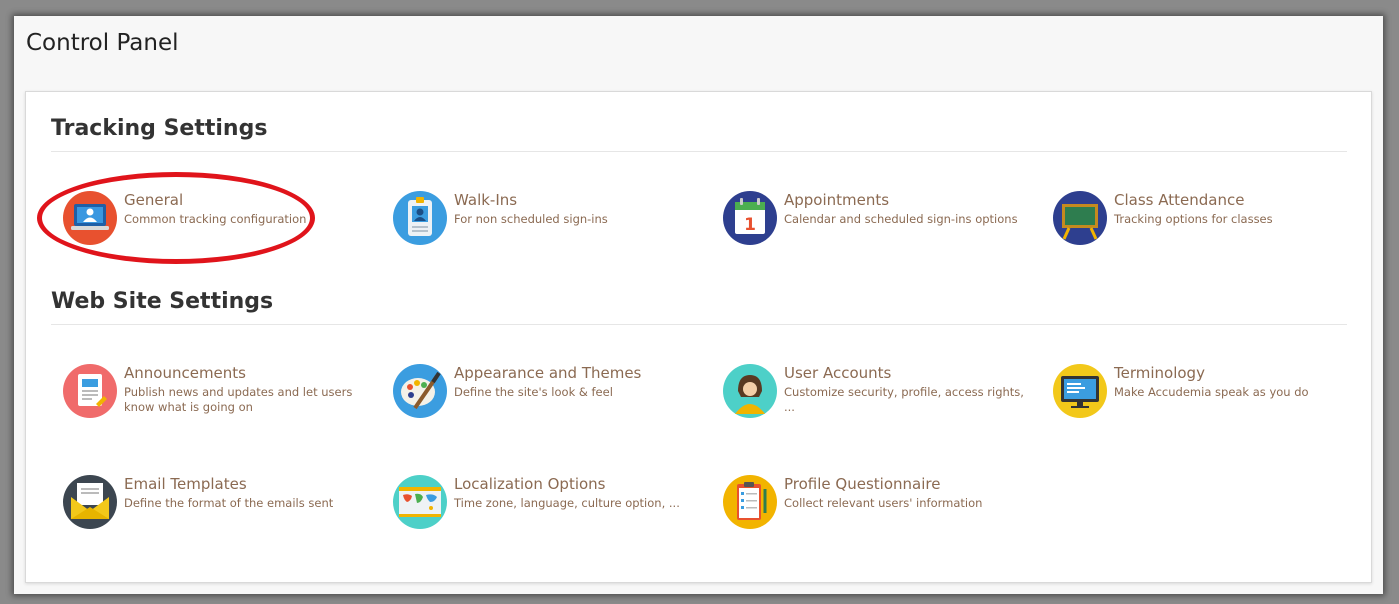  Describe the element at coordinates (154, 200) in the screenshot. I see `tile-title: General` at that location.